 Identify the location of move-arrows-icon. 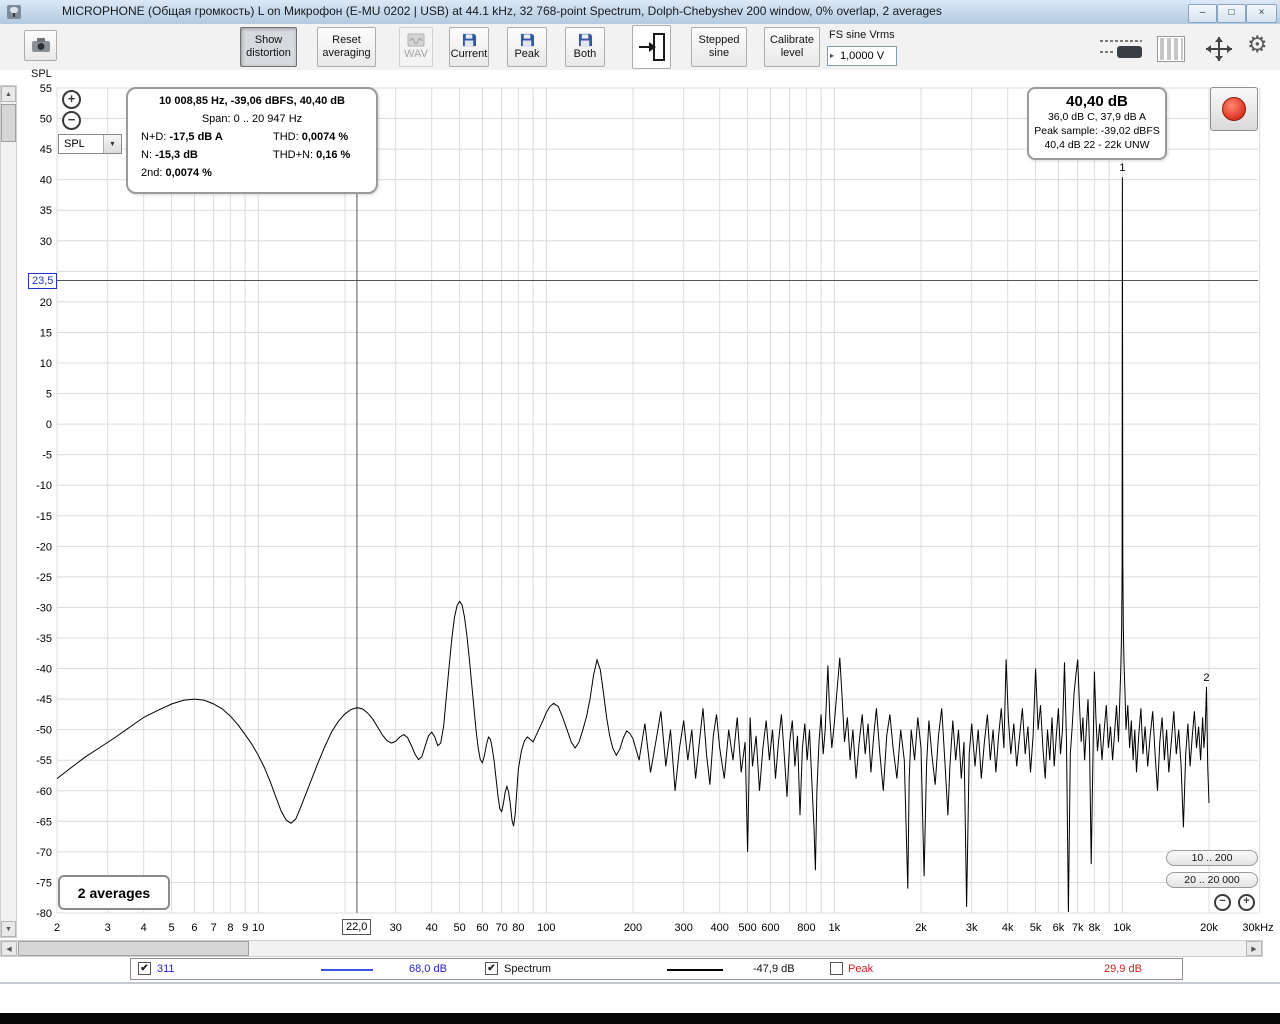
(1219, 49).